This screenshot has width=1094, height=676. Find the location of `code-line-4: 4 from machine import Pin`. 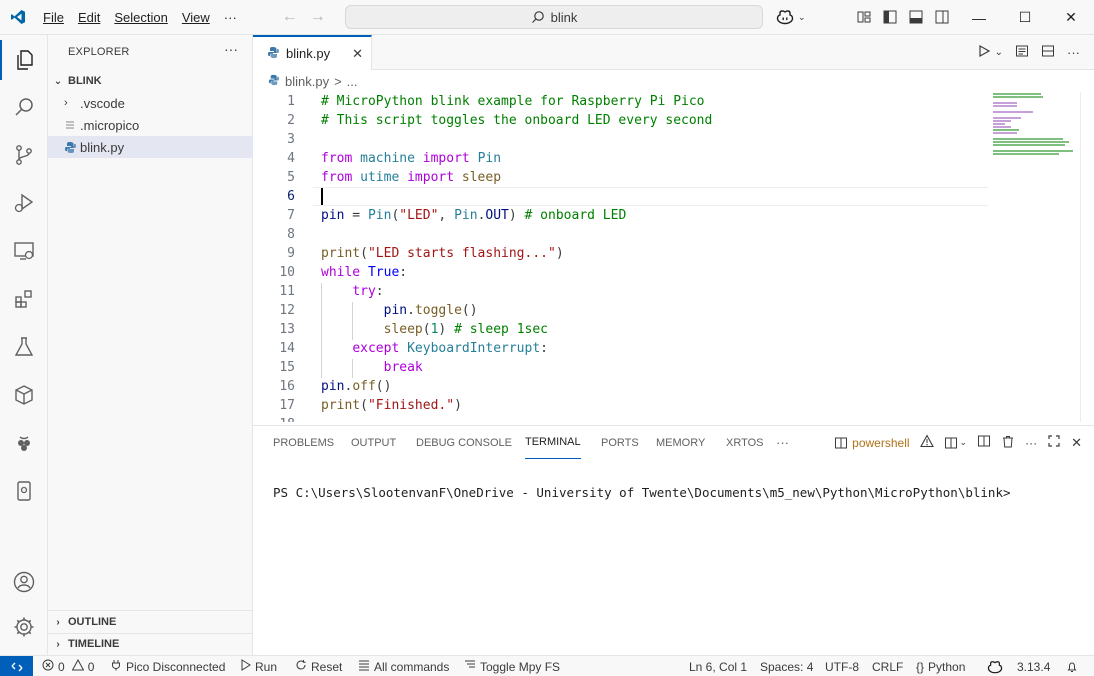

code-line-4: 4 from machine import Pin is located at coordinates (620, 158).